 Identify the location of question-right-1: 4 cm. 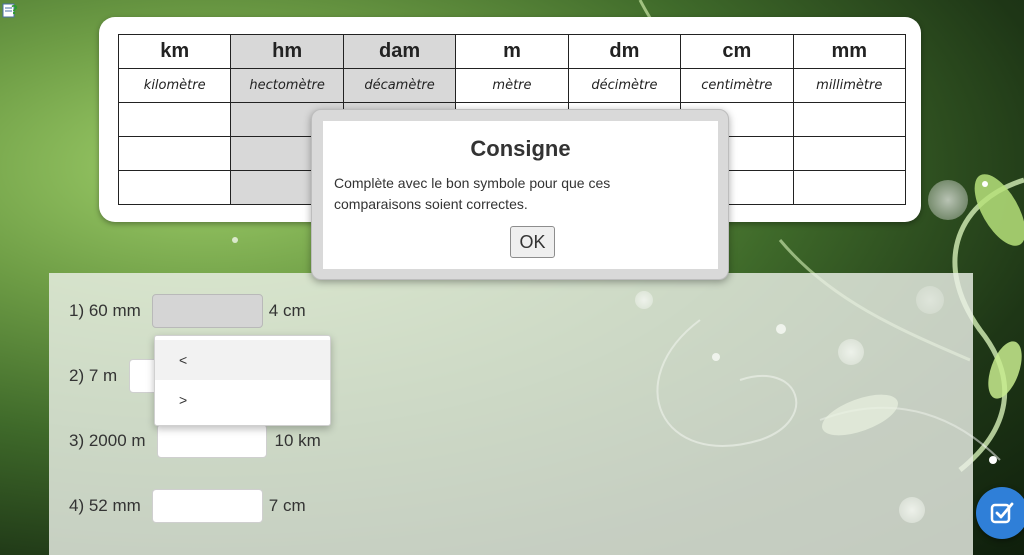
(287, 310).